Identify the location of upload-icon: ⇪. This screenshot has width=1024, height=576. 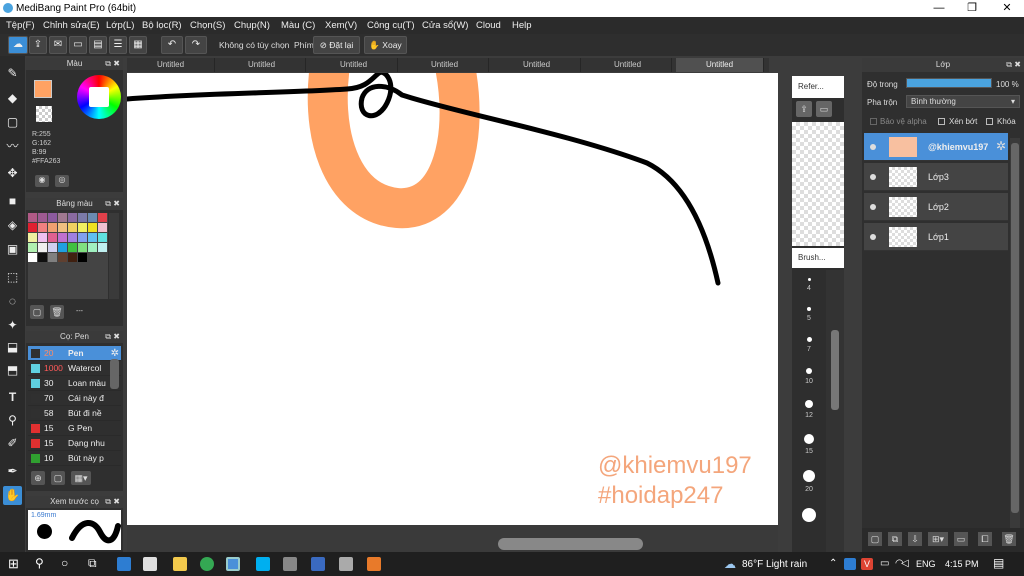
(38, 45).